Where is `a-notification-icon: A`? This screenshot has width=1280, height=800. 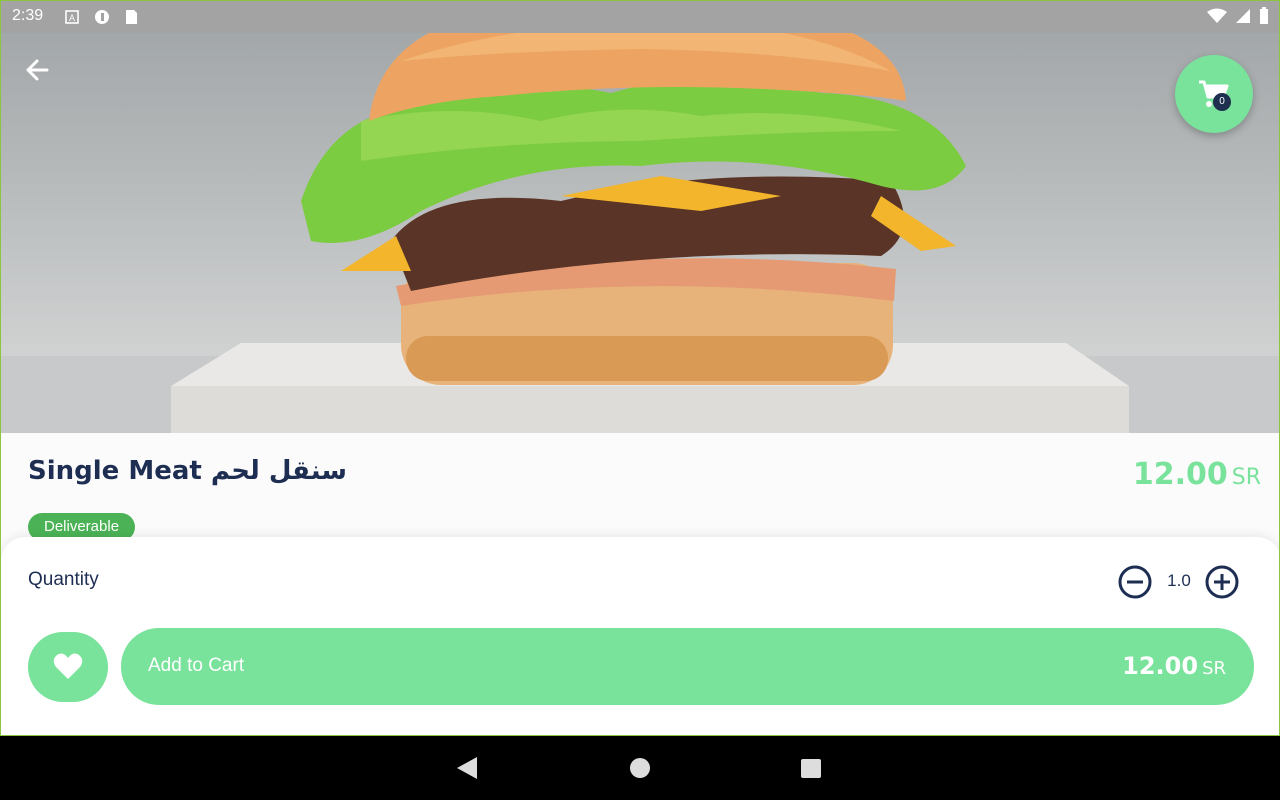 a-notification-icon: A is located at coordinates (72, 16).